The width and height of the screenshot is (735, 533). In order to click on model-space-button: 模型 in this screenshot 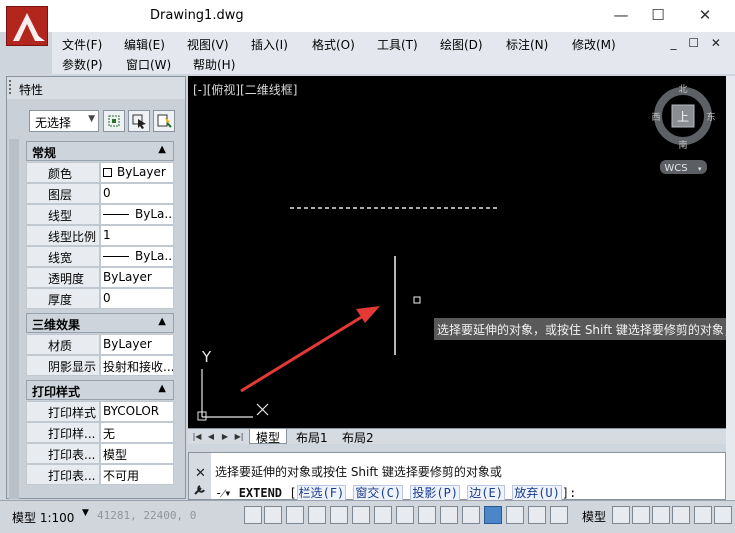, I will do `click(594, 516)`.